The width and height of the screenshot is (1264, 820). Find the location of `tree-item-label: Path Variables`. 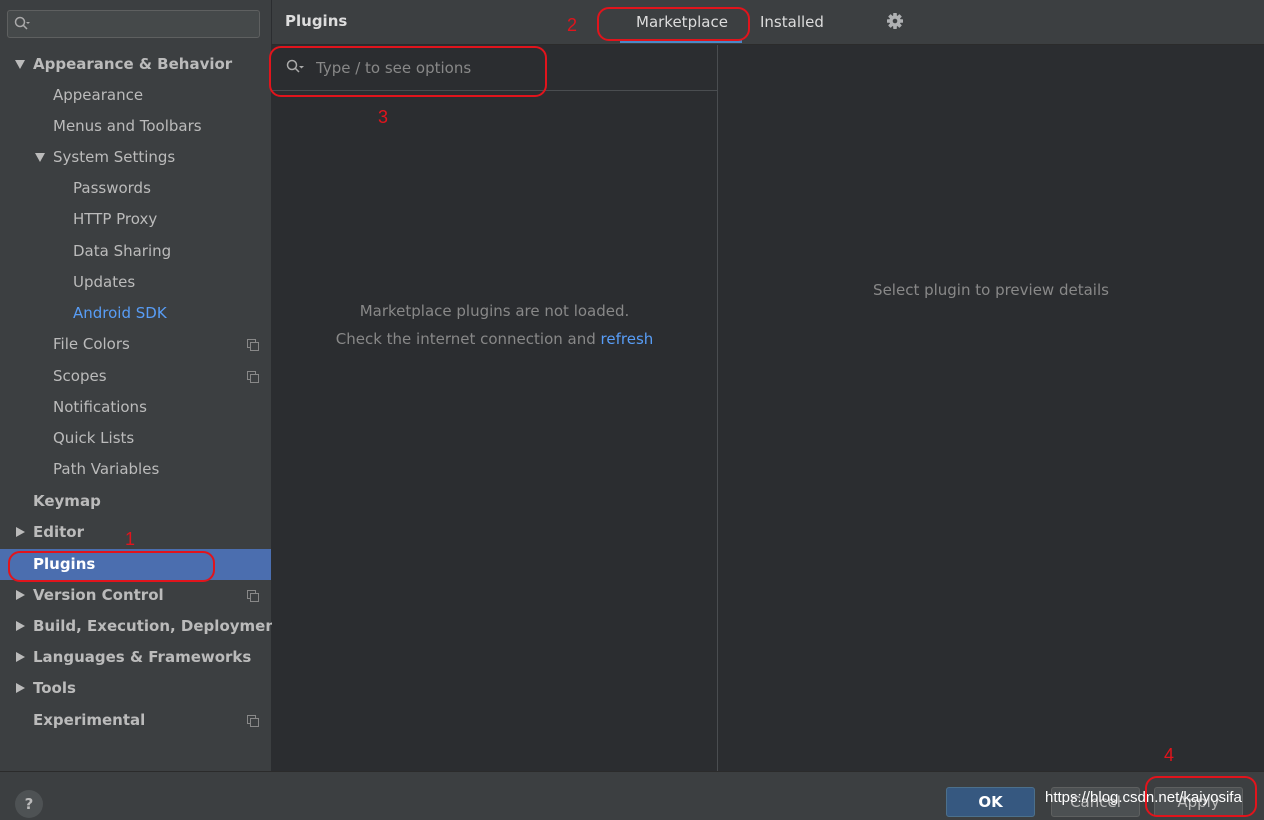

tree-item-label: Path Variables is located at coordinates (106, 469).